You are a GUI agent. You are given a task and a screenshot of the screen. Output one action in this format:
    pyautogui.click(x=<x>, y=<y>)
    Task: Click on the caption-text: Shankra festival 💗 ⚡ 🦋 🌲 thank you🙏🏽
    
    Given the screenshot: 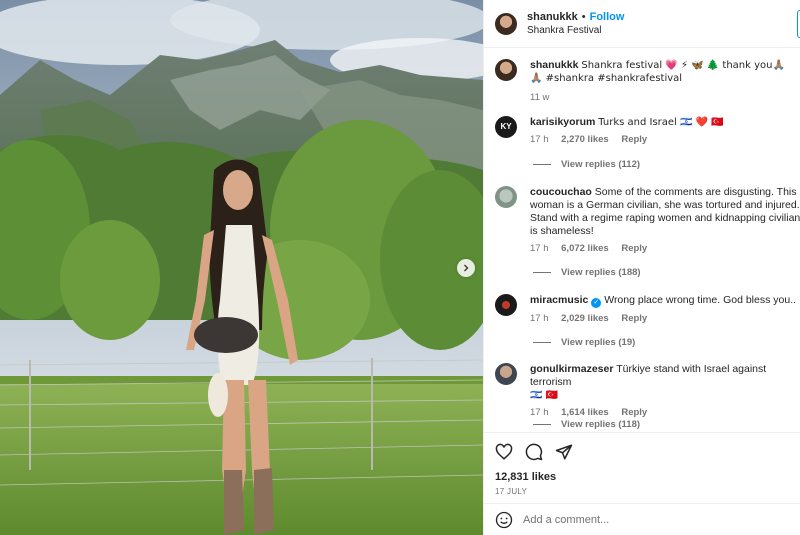 What is the action you would take?
    pyautogui.click(x=683, y=65)
    